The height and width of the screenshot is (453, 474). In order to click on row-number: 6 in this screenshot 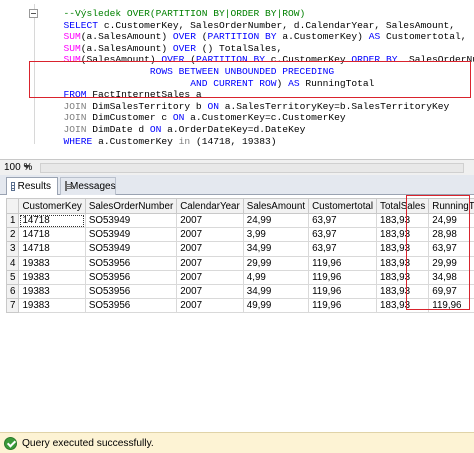, I will do `click(12, 291)`.